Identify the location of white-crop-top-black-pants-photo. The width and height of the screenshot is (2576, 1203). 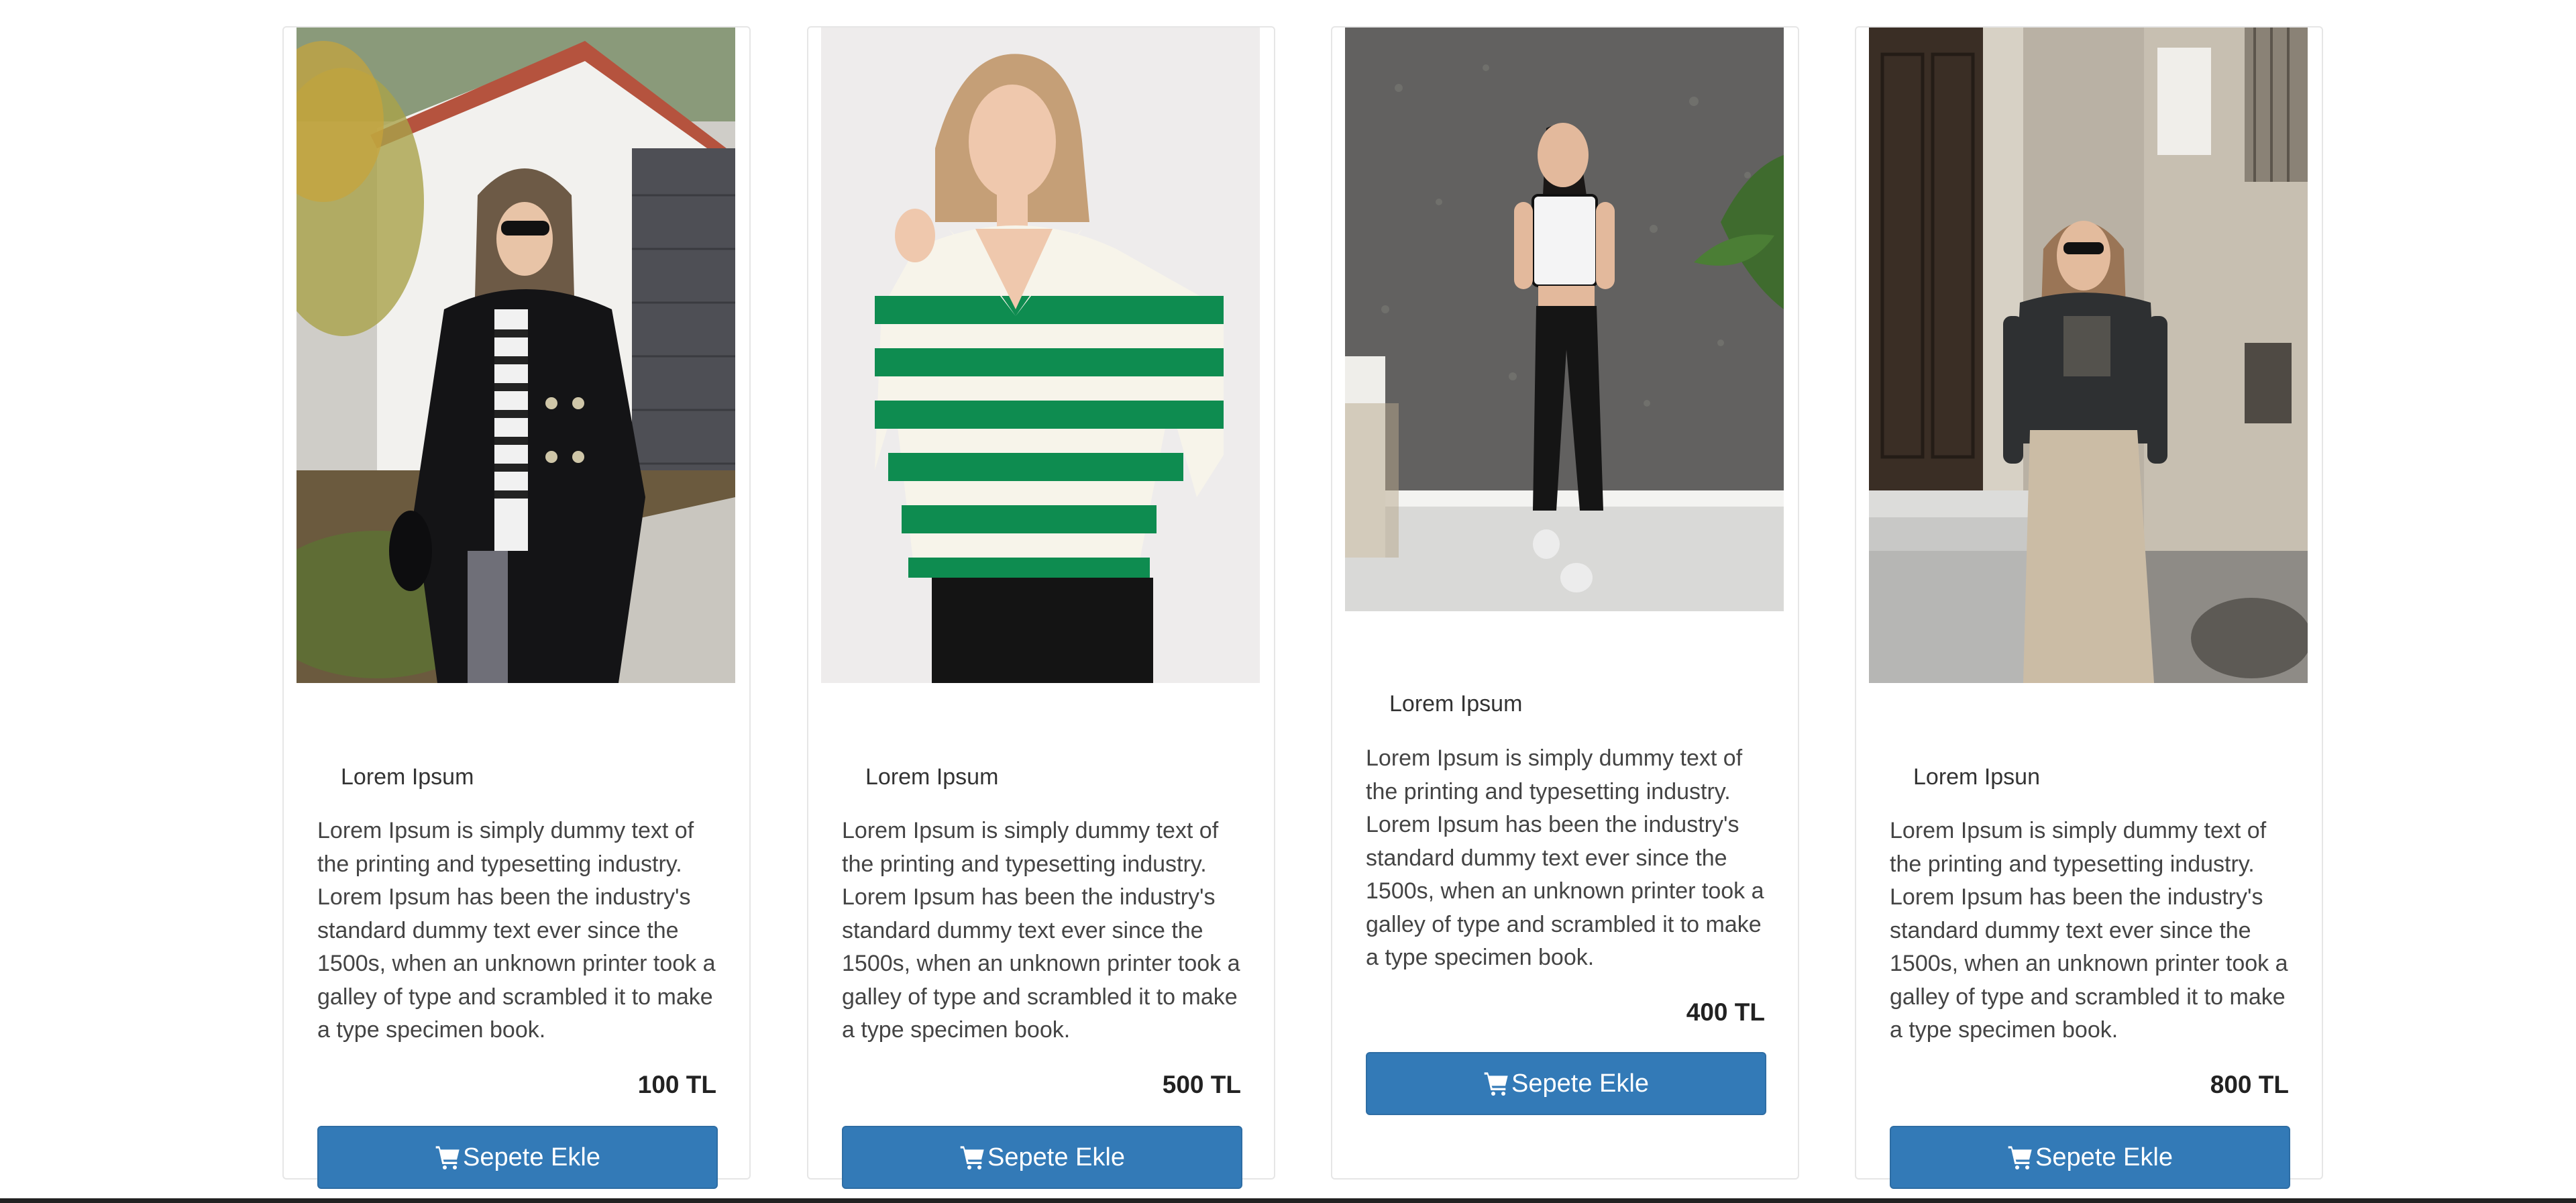
(1564, 319).